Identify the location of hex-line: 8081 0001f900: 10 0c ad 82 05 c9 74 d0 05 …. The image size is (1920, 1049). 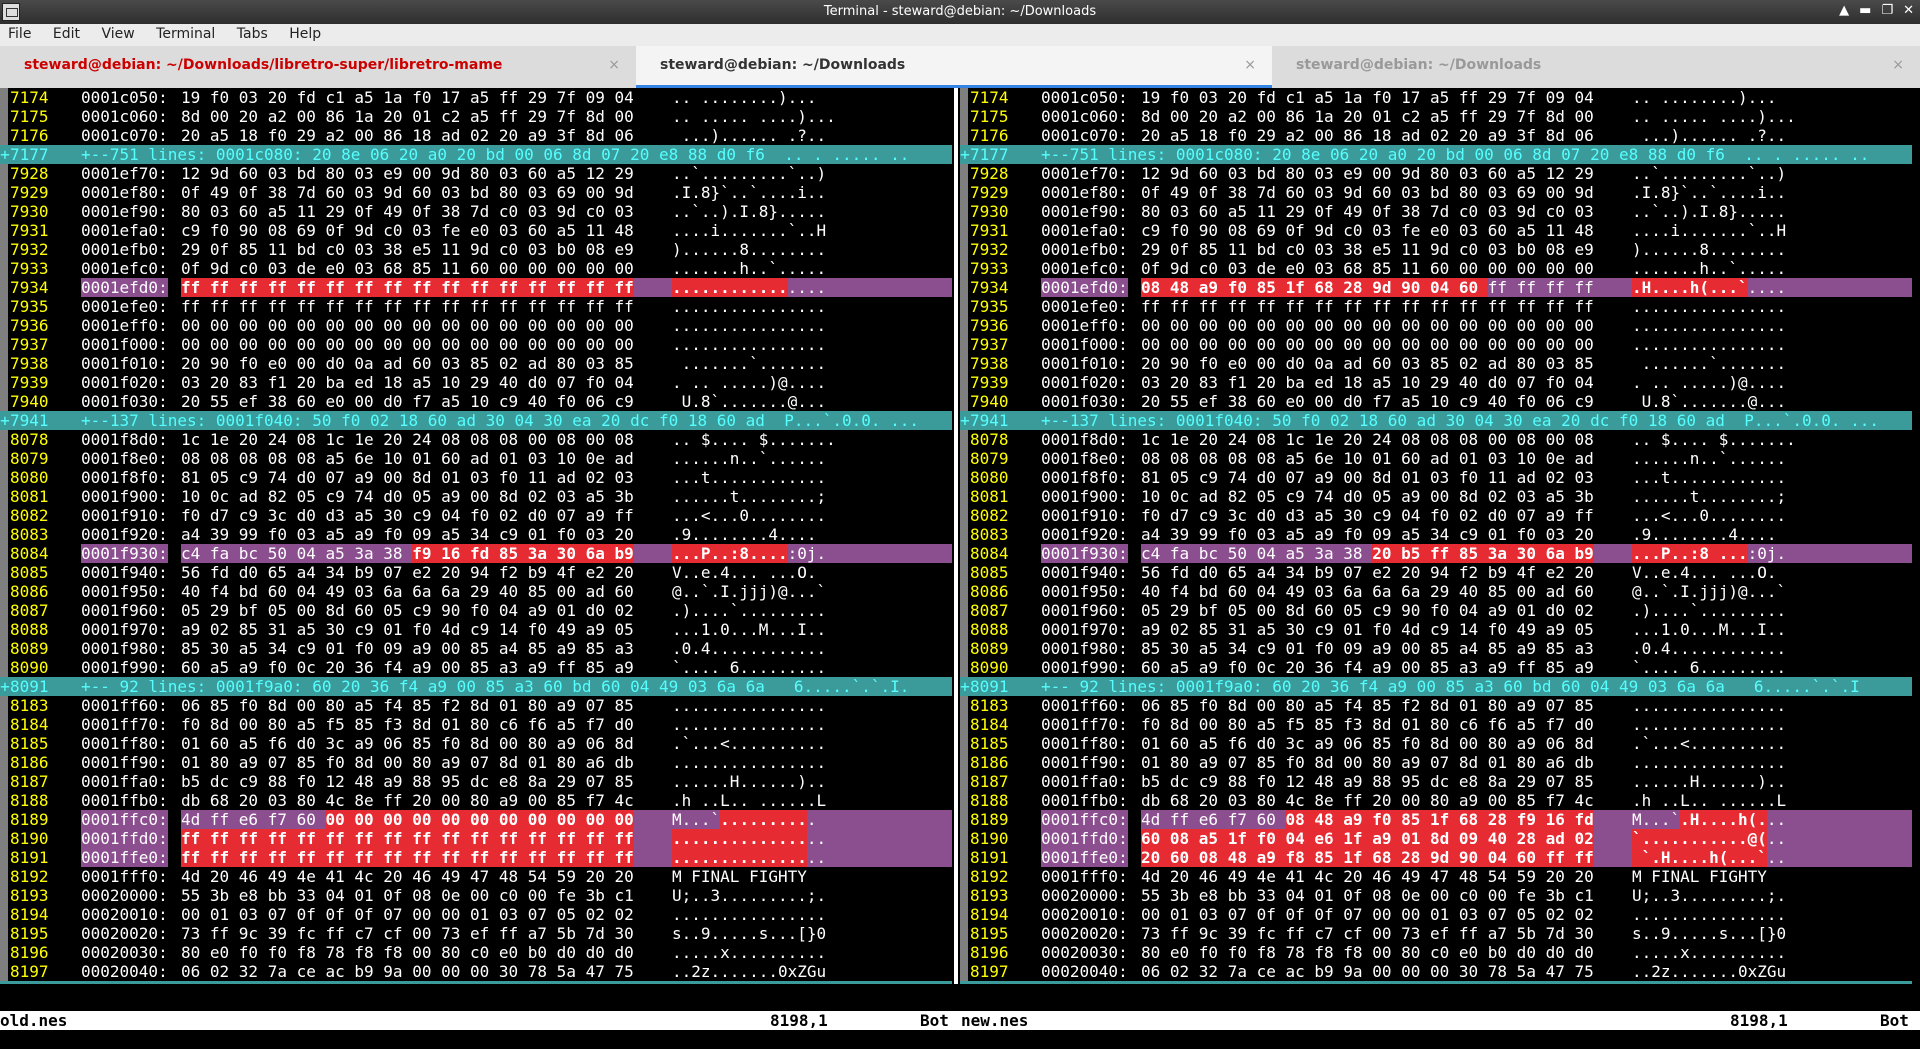
(476, 496).